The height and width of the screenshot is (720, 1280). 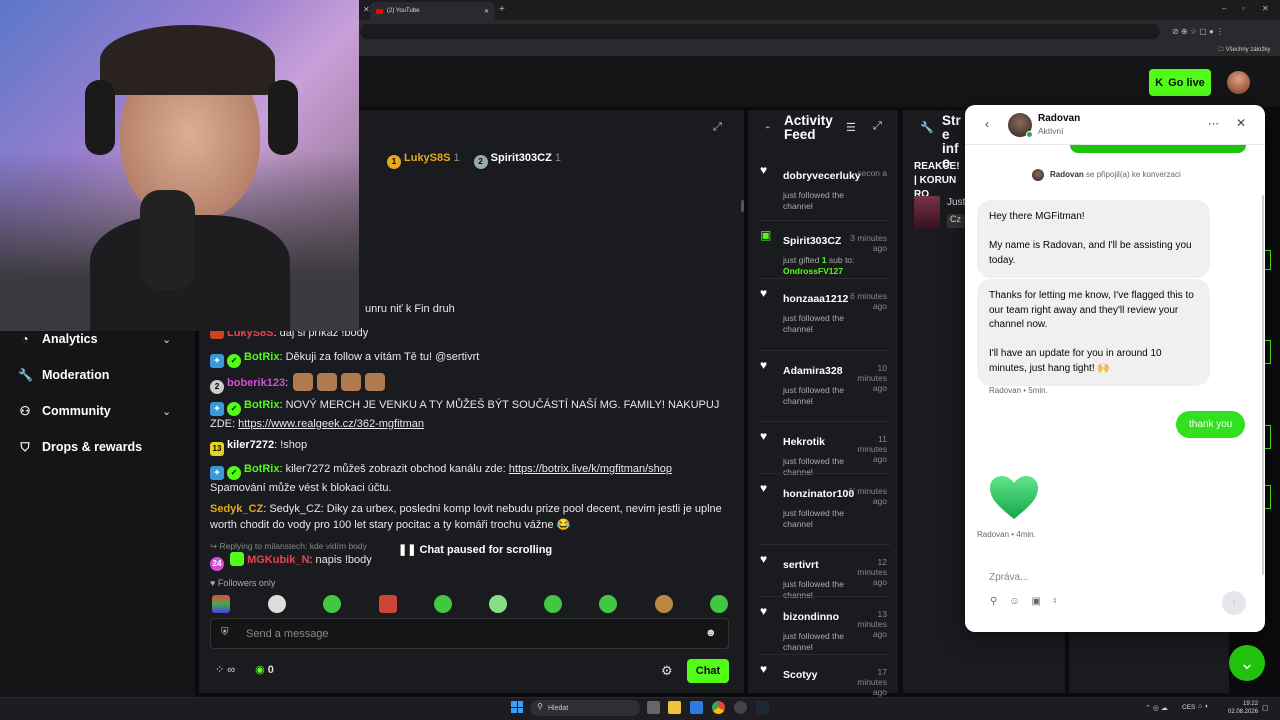 I want to click on windows-start-icon, so click(x=517, y=707).